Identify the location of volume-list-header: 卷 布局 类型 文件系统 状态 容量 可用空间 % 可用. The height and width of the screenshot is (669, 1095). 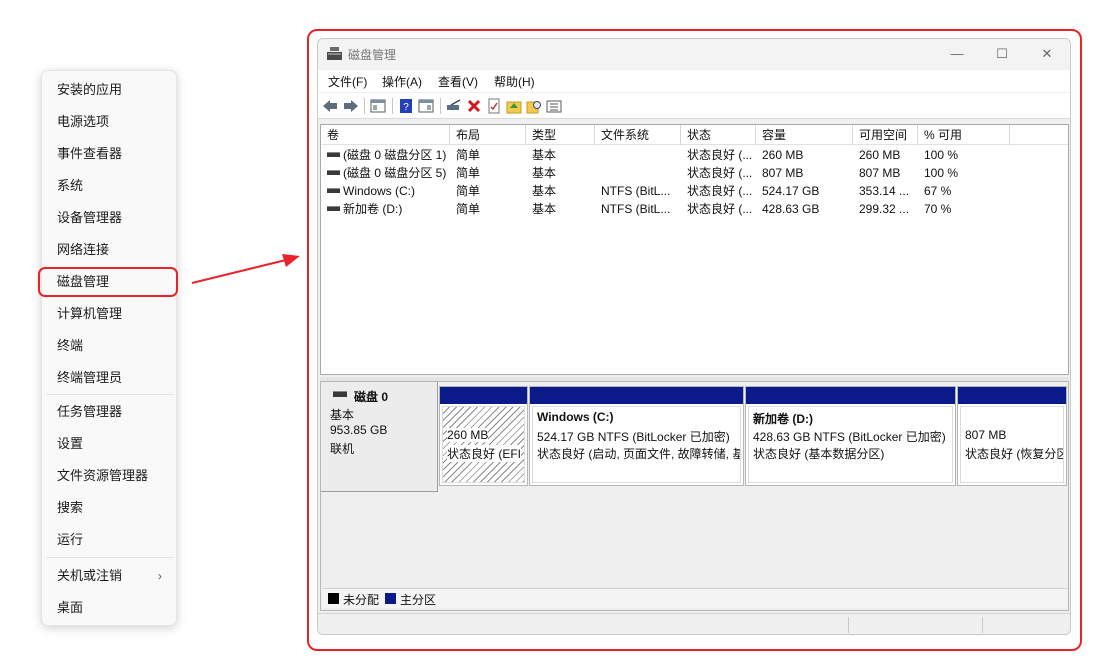
(694, 135).